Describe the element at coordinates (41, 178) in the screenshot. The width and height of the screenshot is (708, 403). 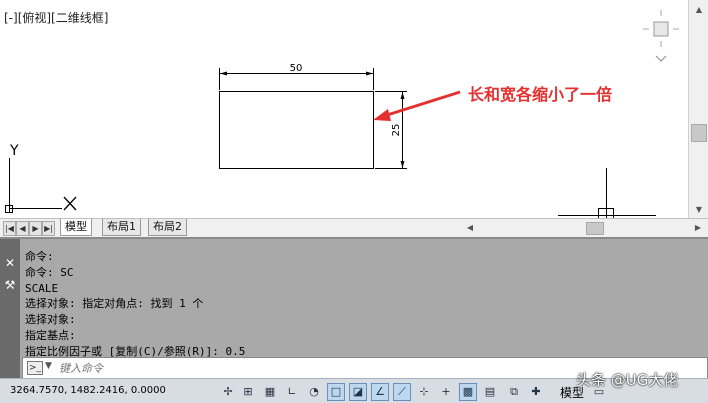
I see `ucs-icon: Y` at that location.